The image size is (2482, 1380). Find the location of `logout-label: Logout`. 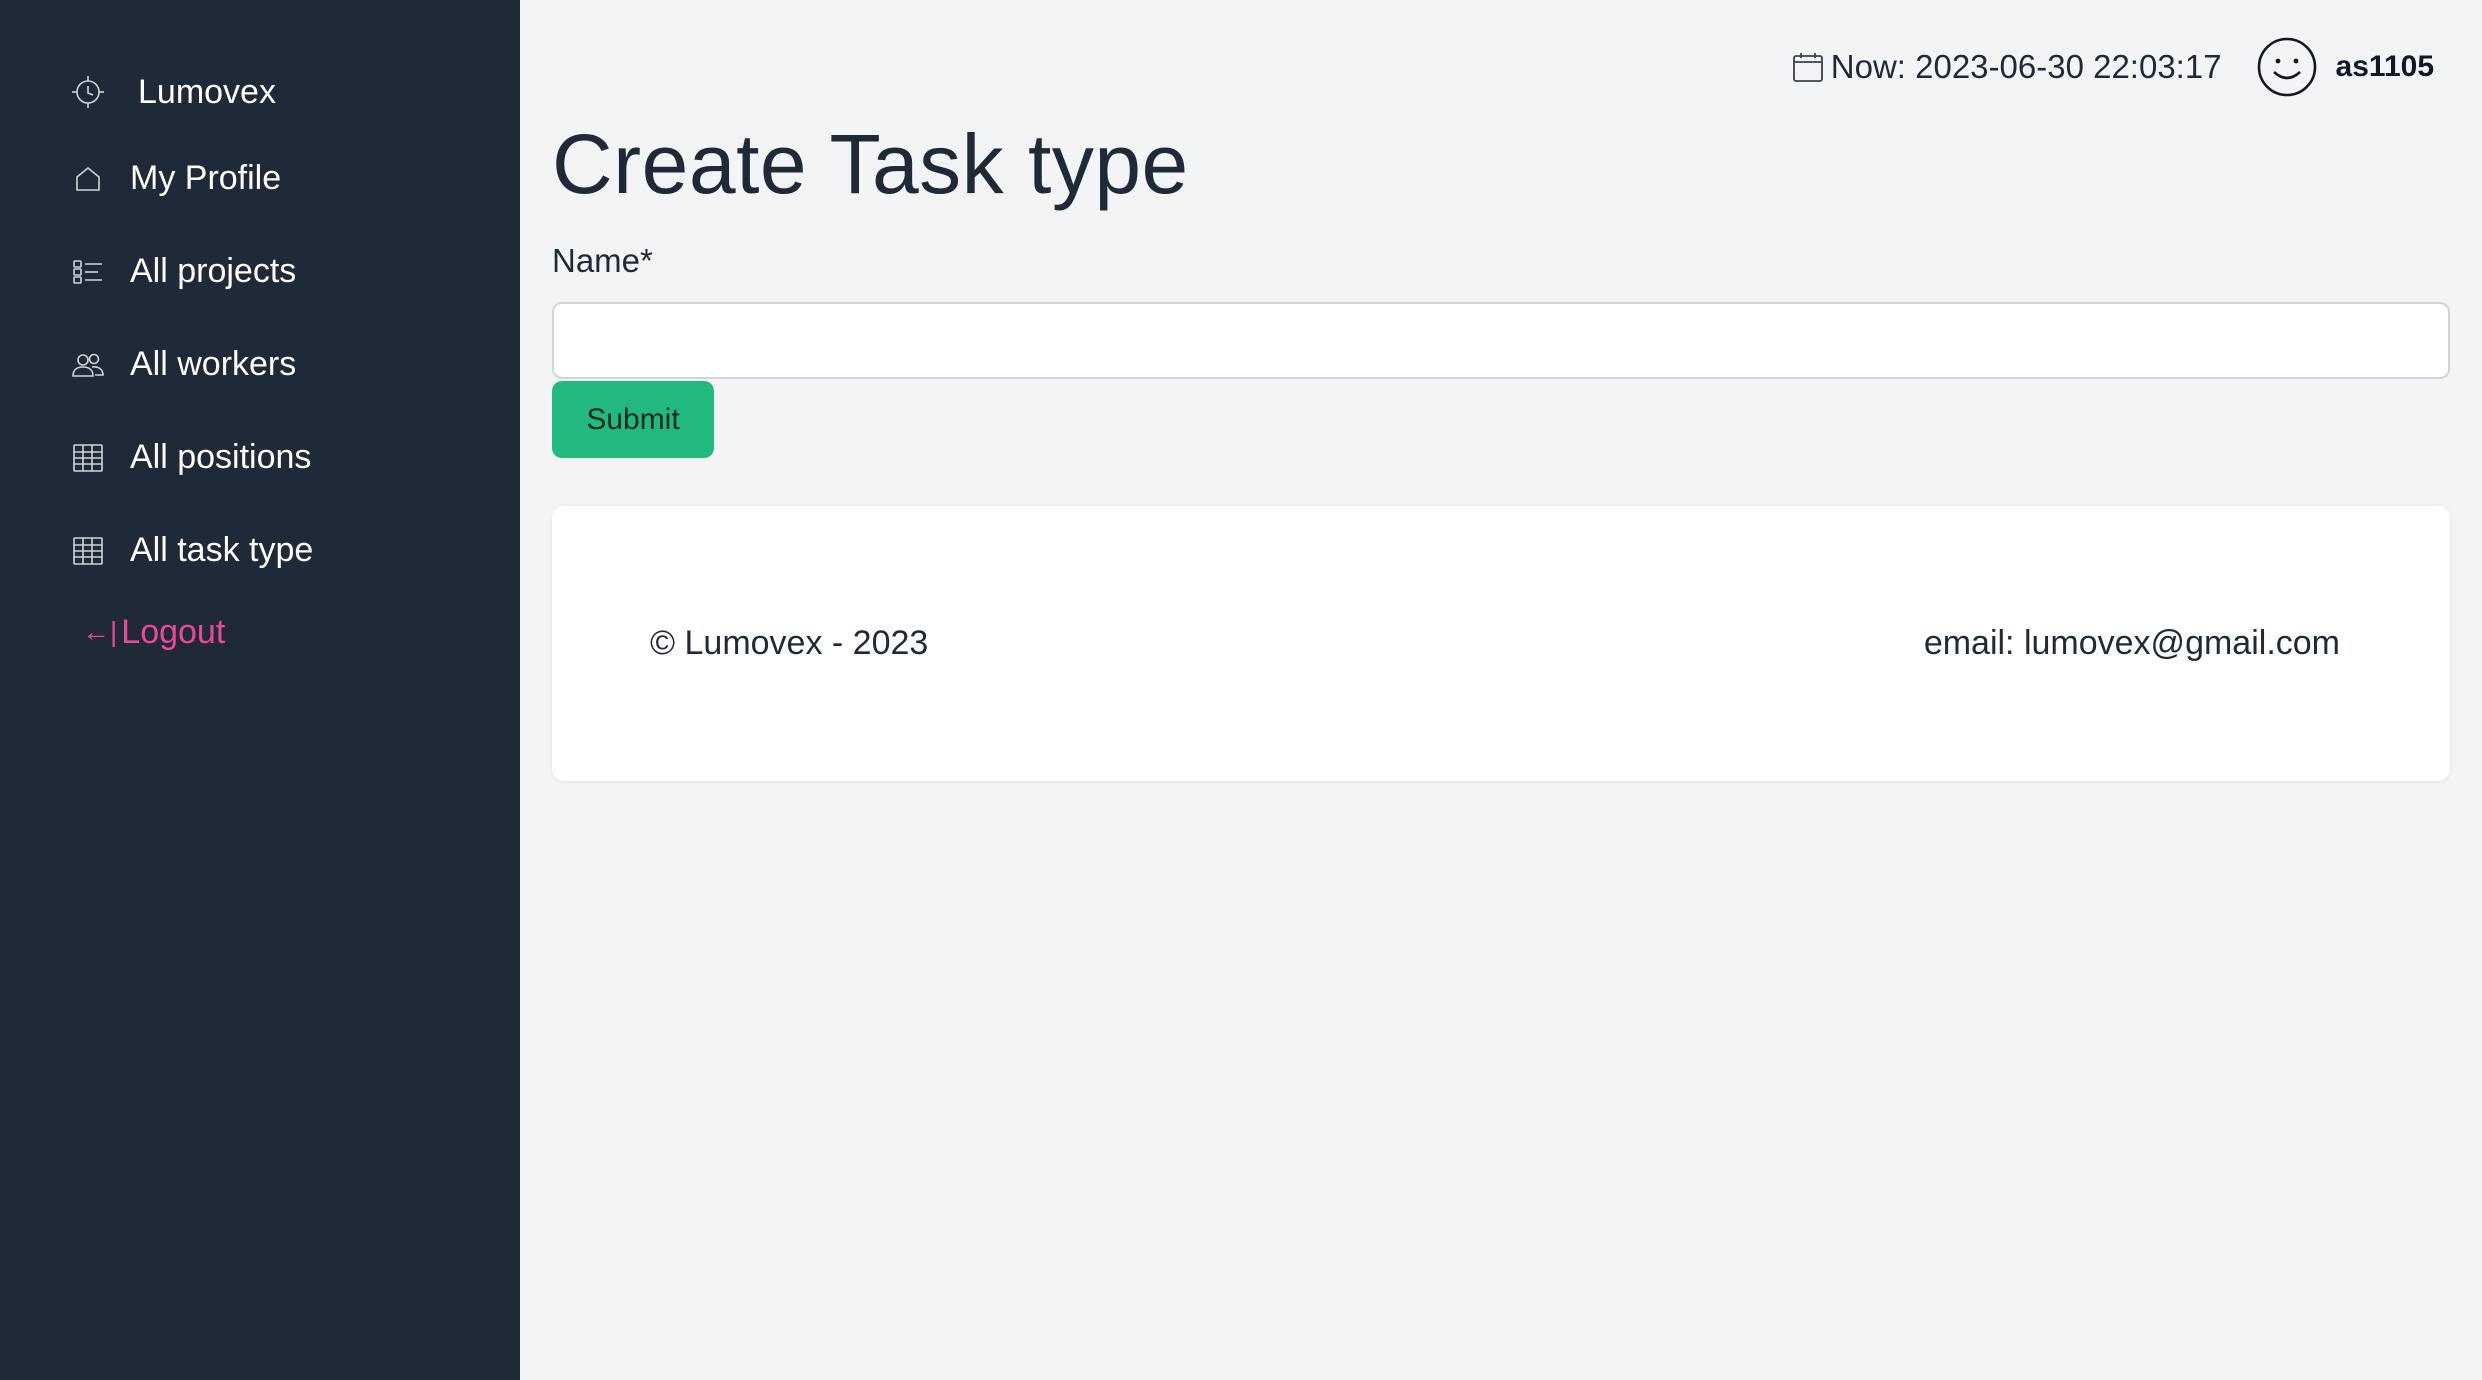

logout-label: Logout is located at coordinates (173, 631).